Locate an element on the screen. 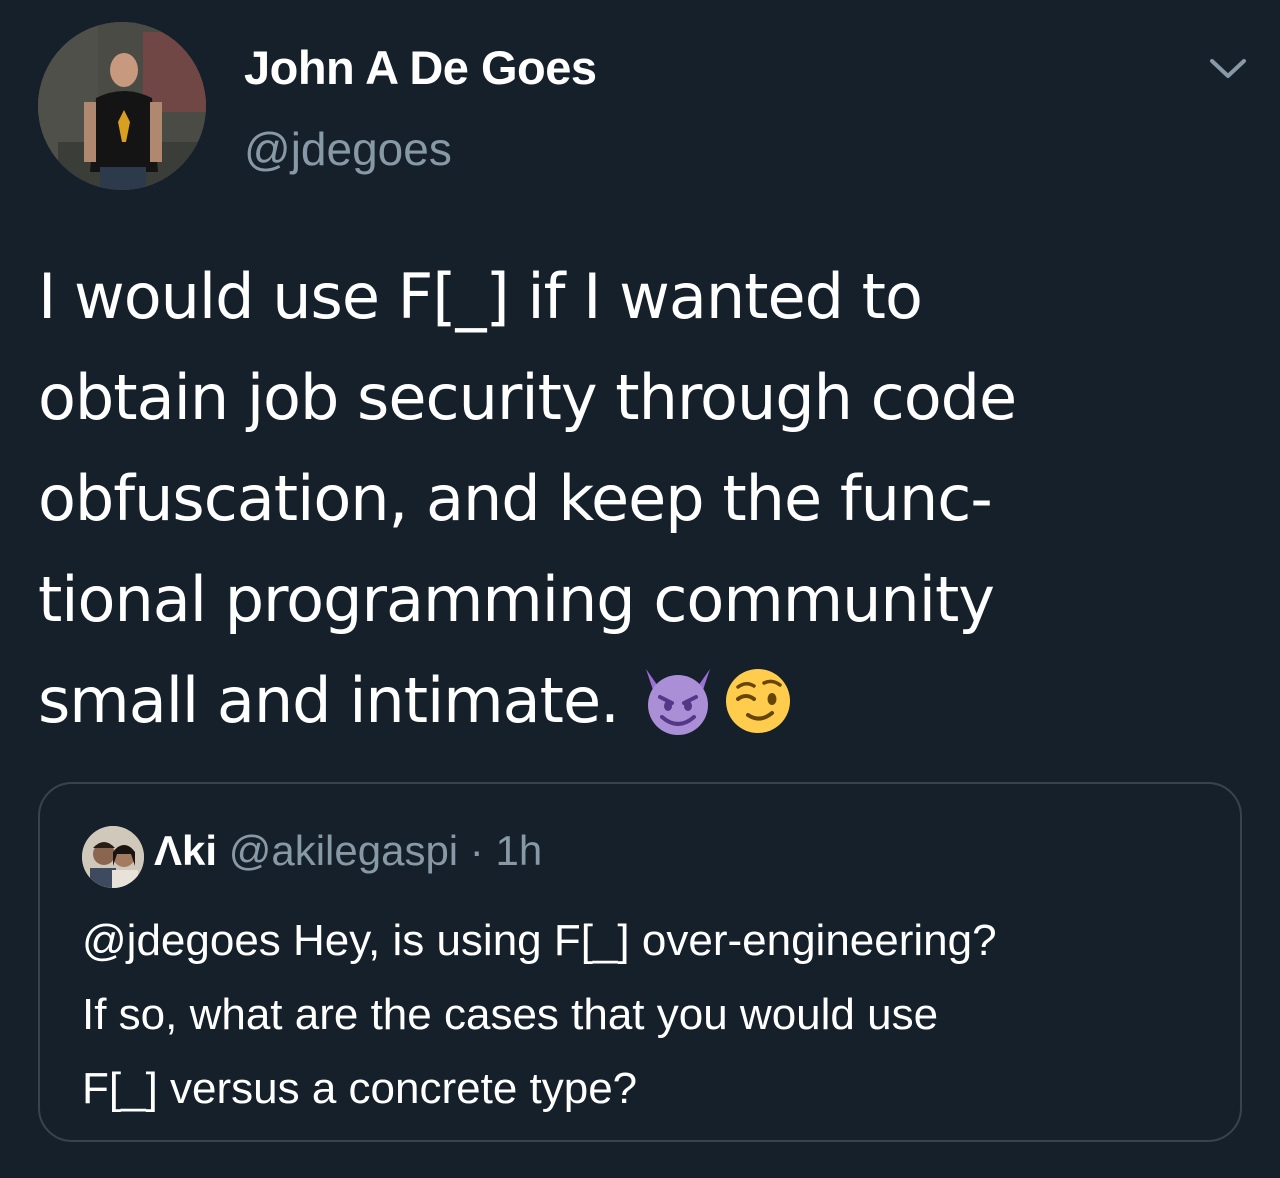 Image resolution: width=1280 pixels, height=1178 pixels. tweet-line: I would use F[_] if I wanted to is located at coordinates (480, 296).